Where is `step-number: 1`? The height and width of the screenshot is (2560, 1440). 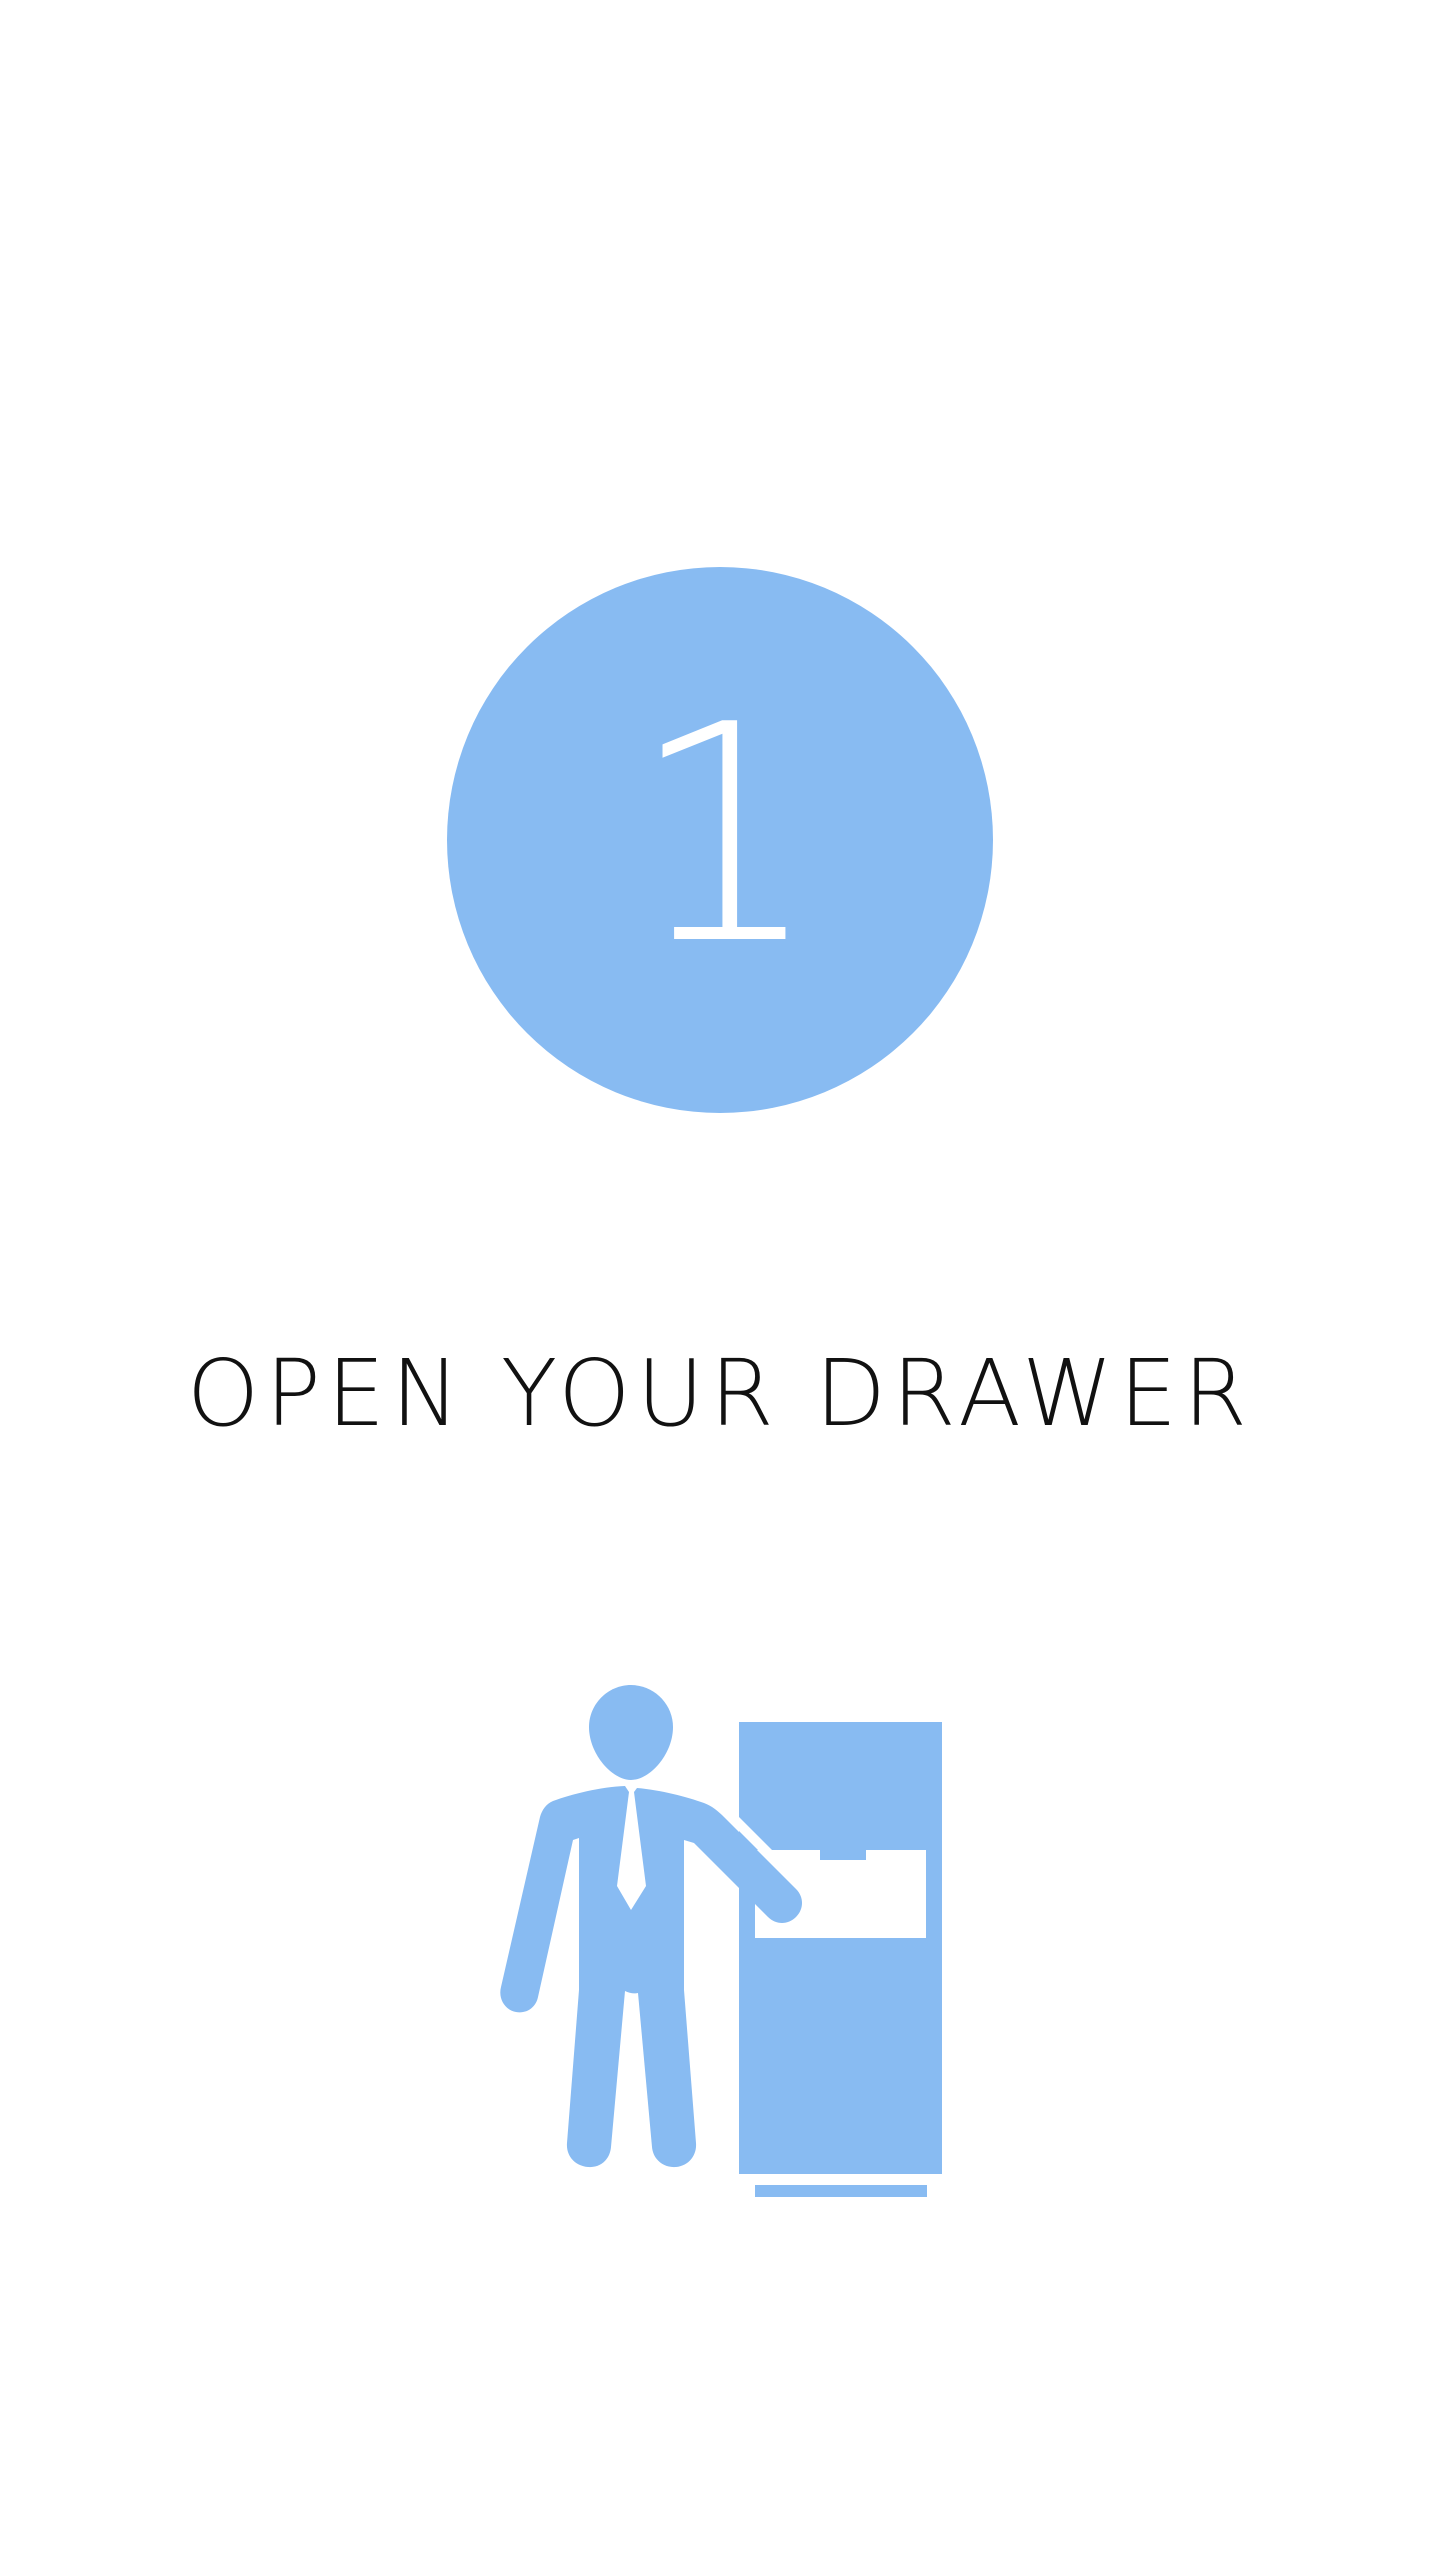 step-number: 1 is located at coordinates (725, 835).